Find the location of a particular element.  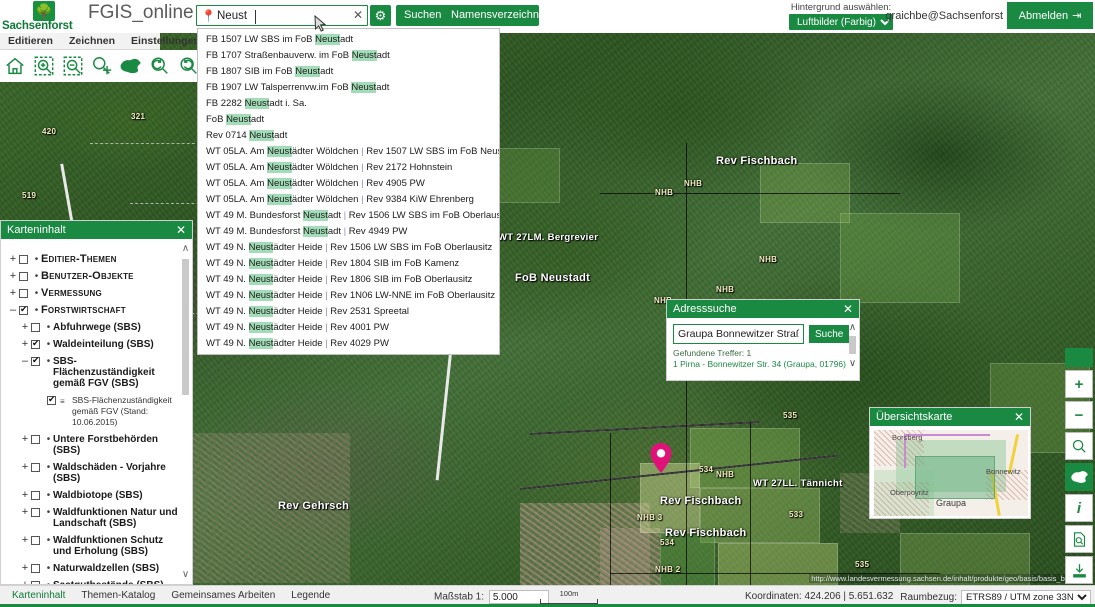

download-button is located at coordinates (1079, 570).